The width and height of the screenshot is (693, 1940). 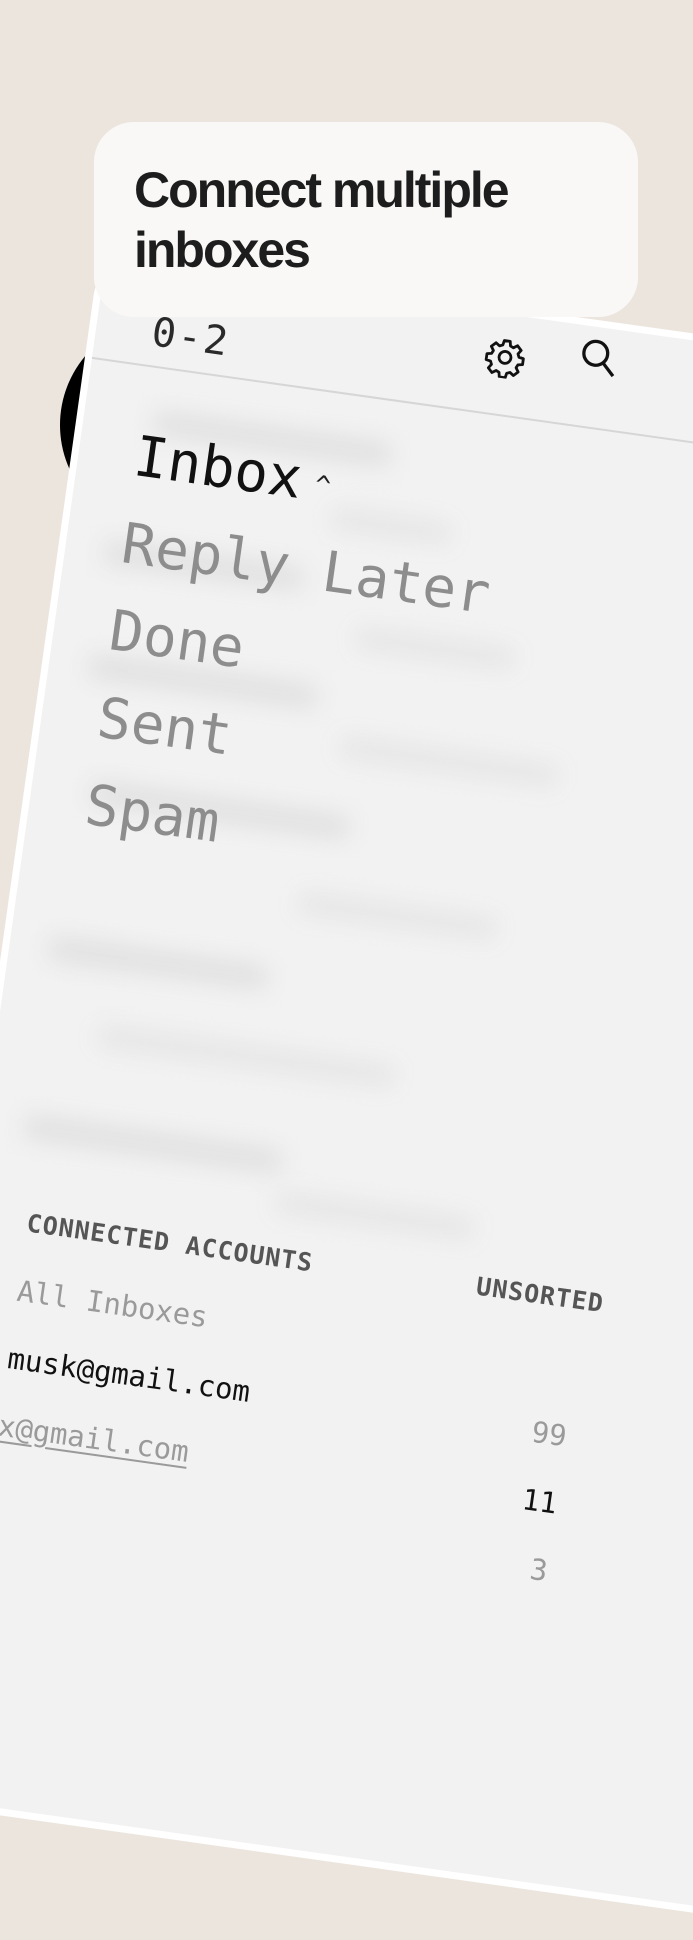 I want to click on callout-title: Connect multiple inboxes, so click(x=322, y=220).